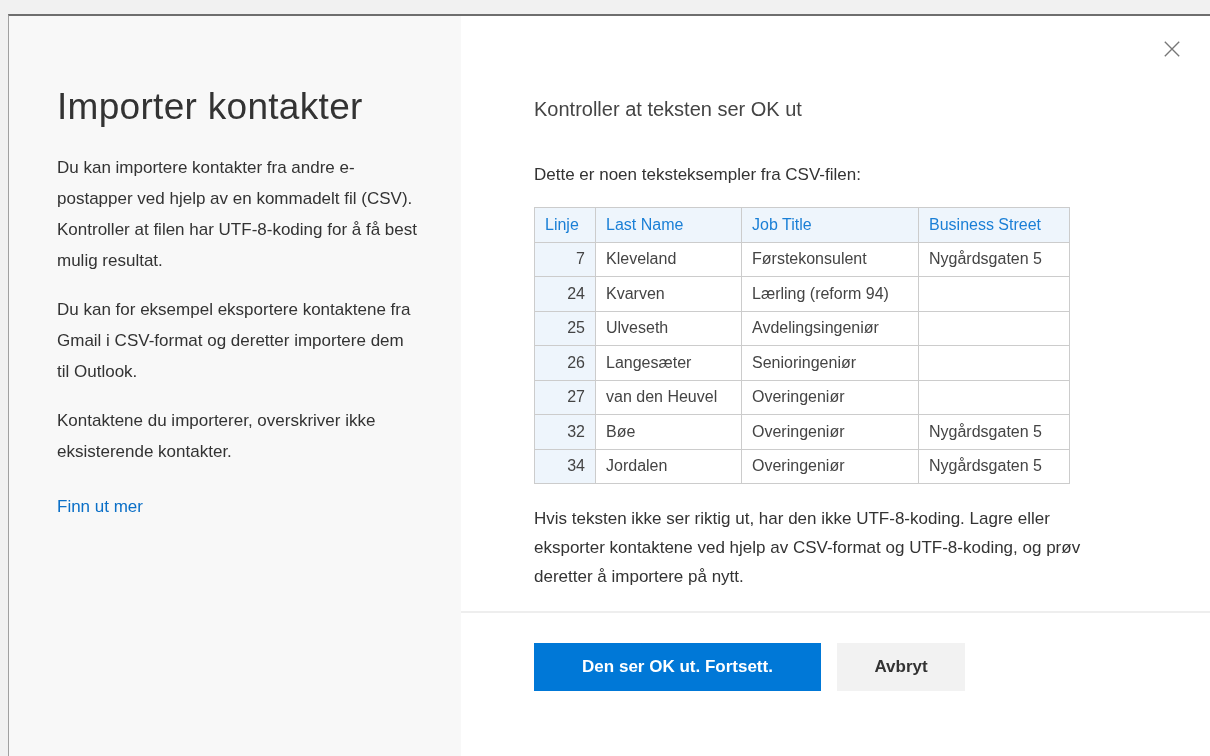 This screenshot has height=756, width=1210. What do you see at coordinates (994, 224) in the screenshot?
I see `column-header: Business Street` at bounding box center [994, 224].